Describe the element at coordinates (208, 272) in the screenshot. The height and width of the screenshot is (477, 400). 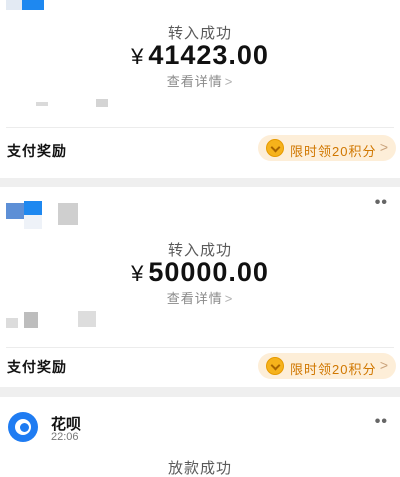
I see `amount-value: 50000.00` at that location.